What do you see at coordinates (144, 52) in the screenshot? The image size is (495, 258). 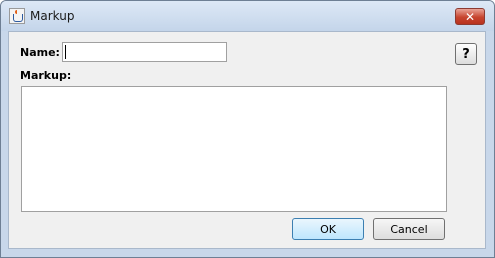 I see `name-input` at bounding box center [144, 52].